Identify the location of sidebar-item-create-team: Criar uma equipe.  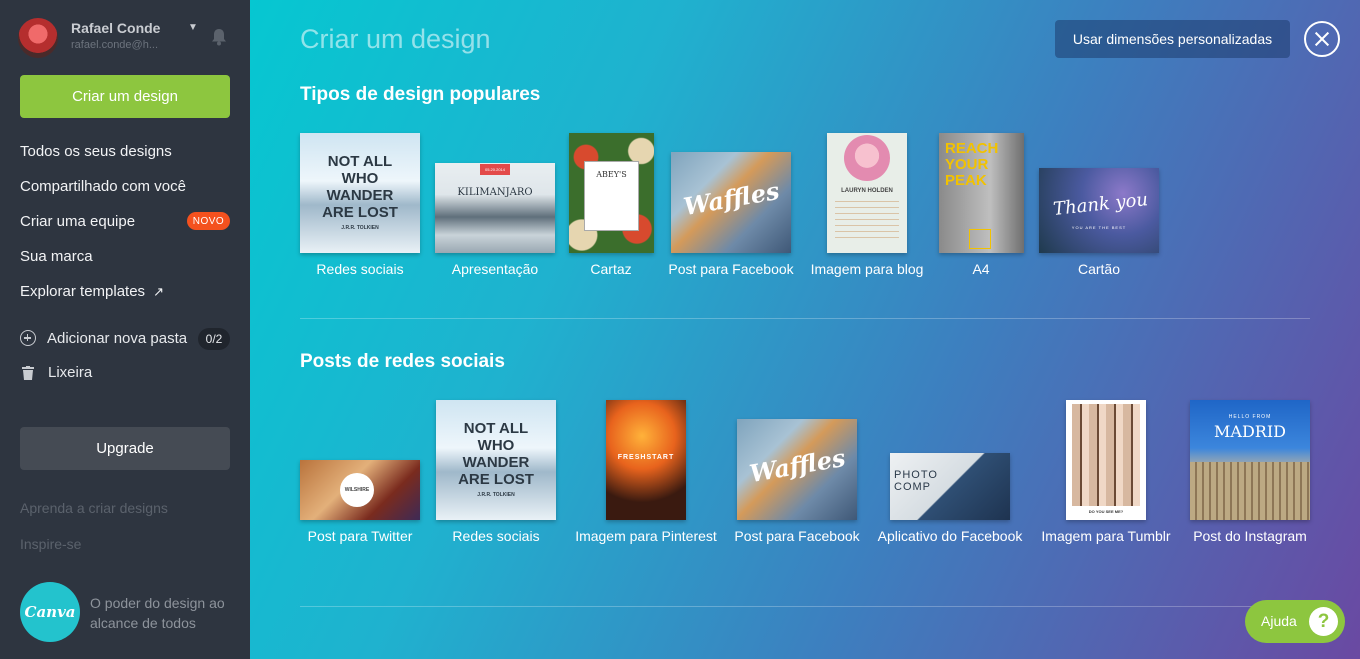
(77, 221).